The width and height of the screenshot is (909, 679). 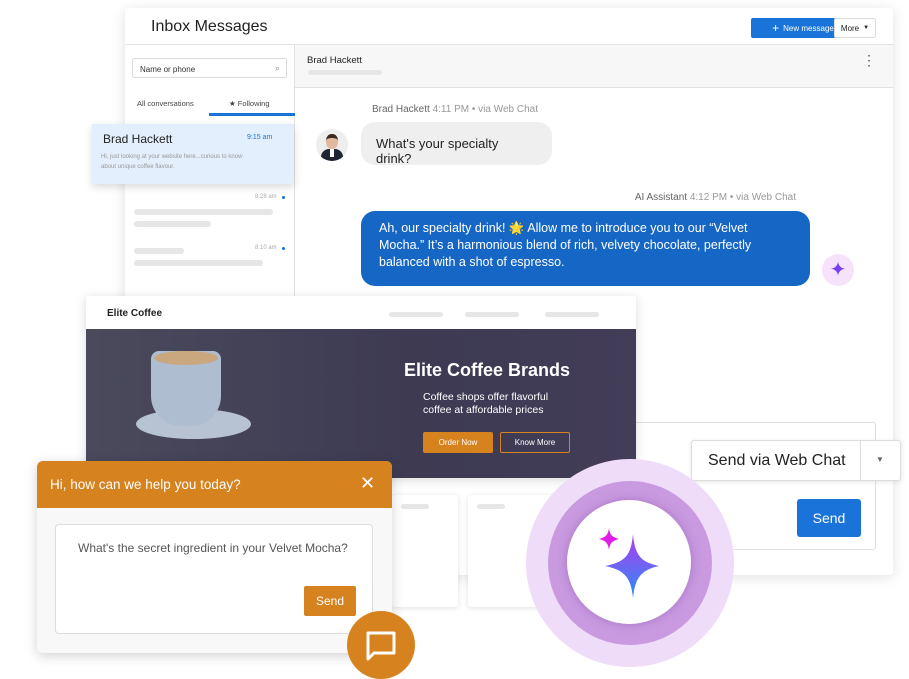 What do you see at coordinates (594, 66) in the screenshot?
I see `chat-header: Brad Hackett ⋮` at bounding box center [594, 66].